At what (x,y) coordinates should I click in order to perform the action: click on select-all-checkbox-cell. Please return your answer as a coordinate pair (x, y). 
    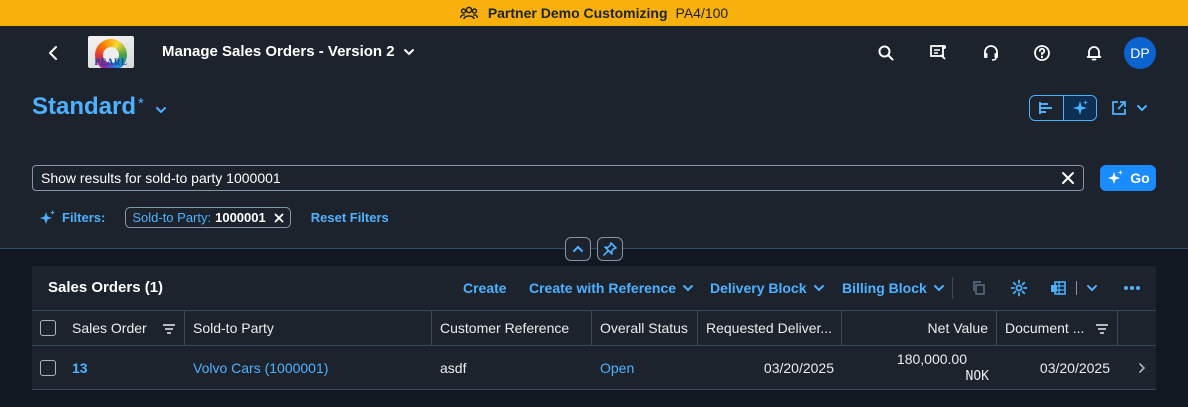
    Looking at the image, I should click on (48, 328).